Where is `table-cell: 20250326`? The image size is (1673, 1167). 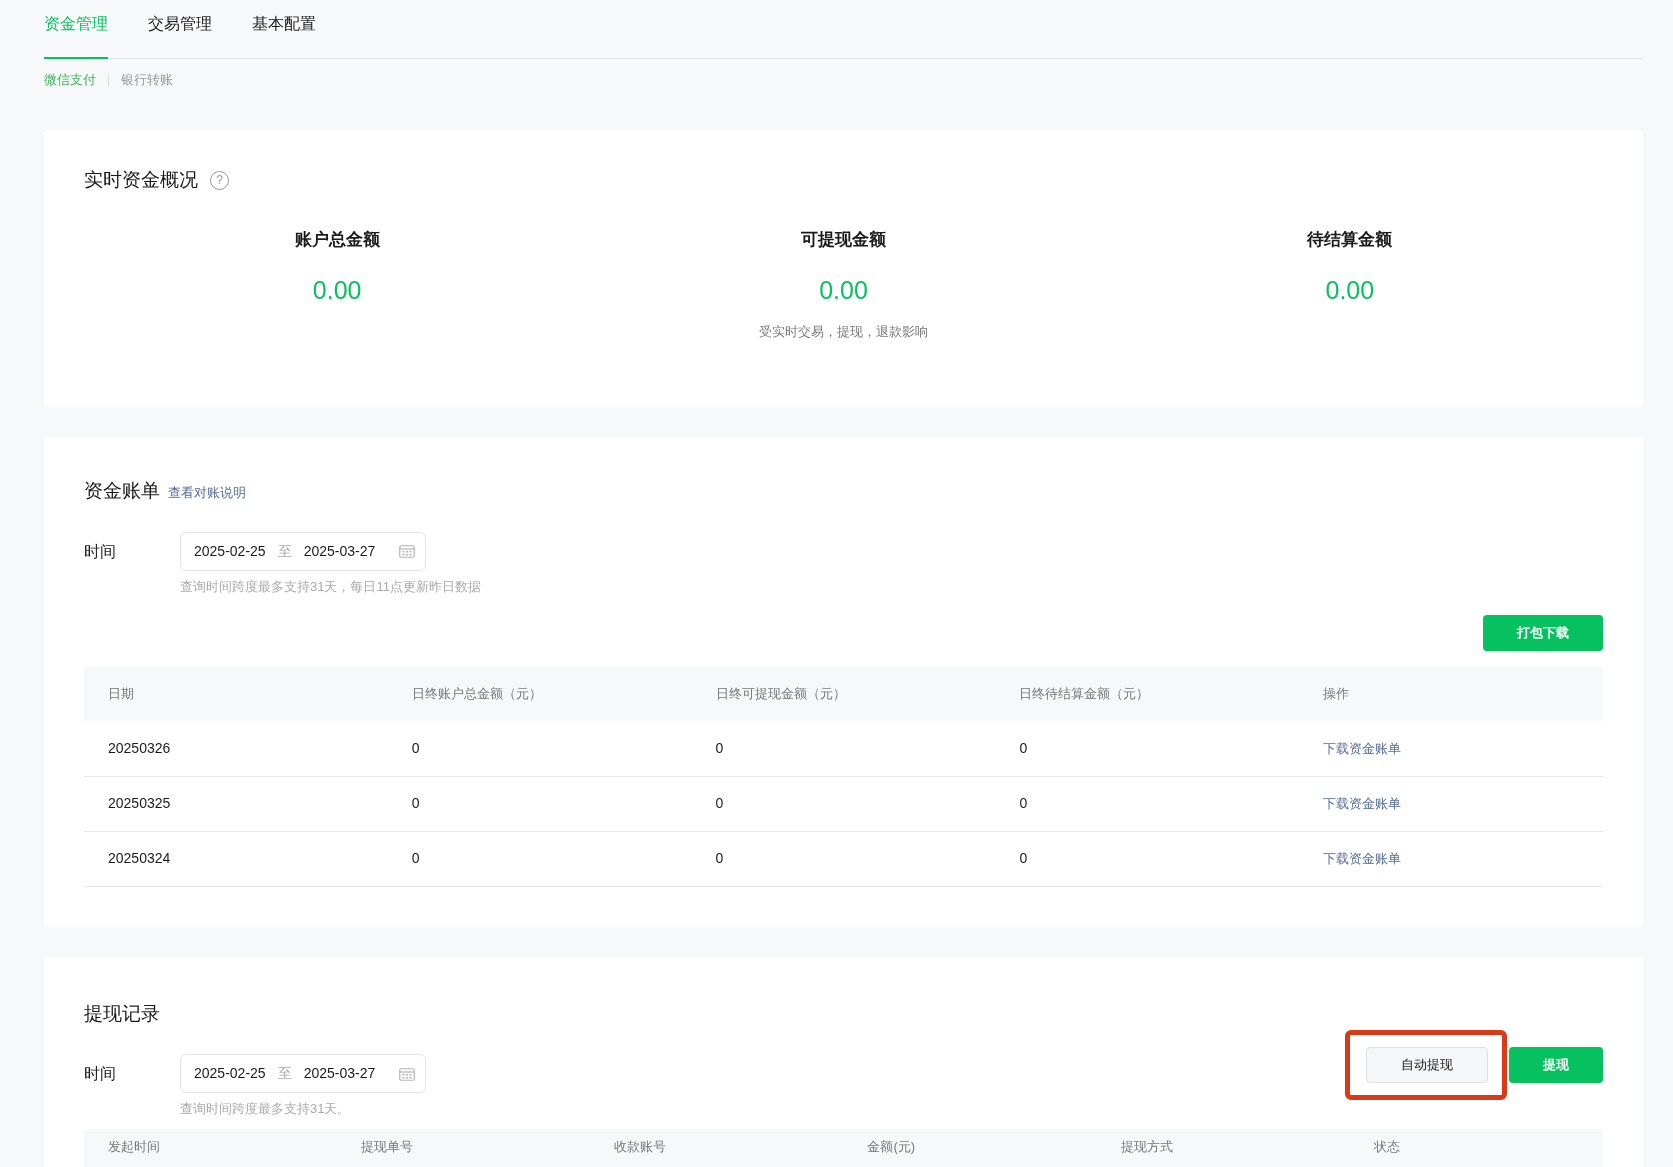
table-cell: 20250326 is located at coordinates (236, 748).